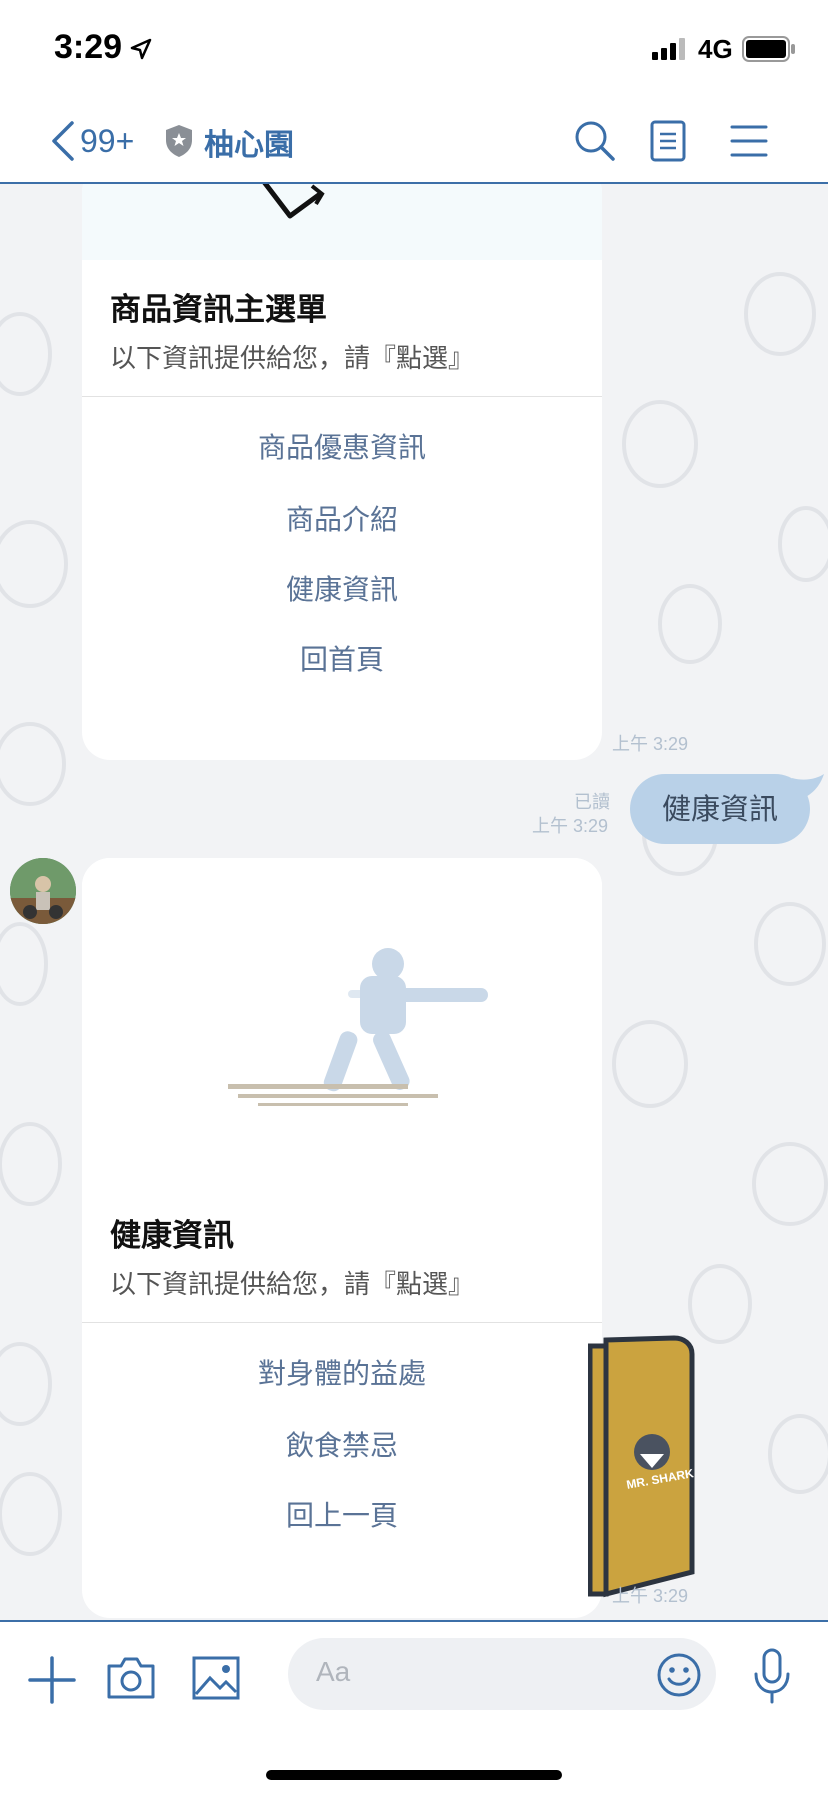  I want to click on sticker-mr-shark: MR. SHARK, so click(641, 1470).